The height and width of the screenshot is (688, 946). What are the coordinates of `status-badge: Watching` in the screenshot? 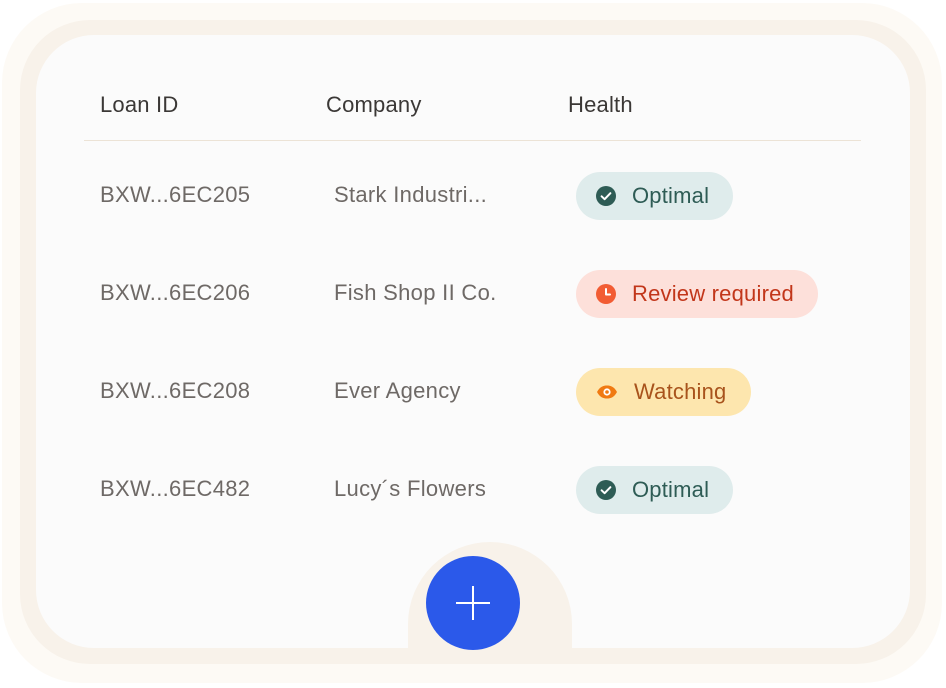 It's located at (663, 392).